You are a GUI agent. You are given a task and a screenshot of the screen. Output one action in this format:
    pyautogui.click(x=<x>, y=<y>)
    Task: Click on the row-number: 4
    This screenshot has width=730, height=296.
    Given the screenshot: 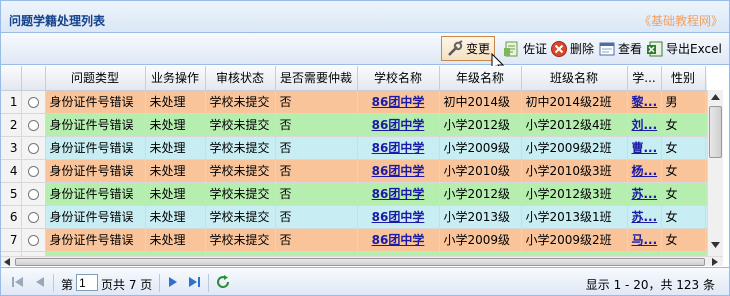 What is the action you would take?
    pyautogui.click(x=11, y=171)
    